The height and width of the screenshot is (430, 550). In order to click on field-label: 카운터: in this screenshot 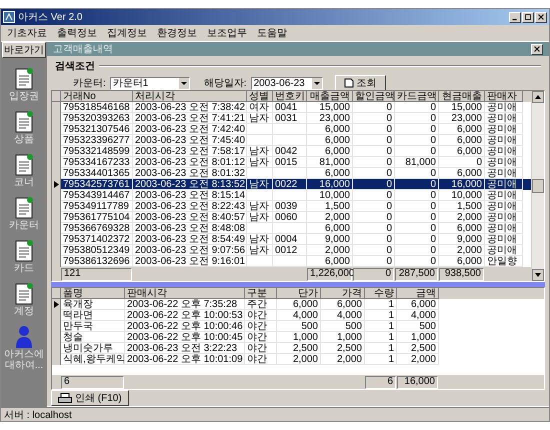, I will do `click(89, 83)`.